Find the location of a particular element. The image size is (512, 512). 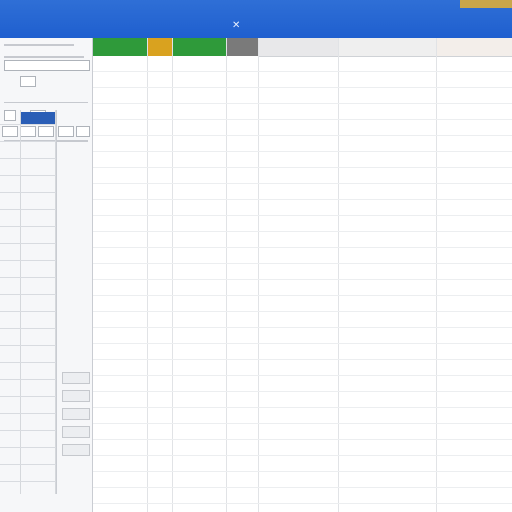

side-button-group is located at coordinates (76, 417).